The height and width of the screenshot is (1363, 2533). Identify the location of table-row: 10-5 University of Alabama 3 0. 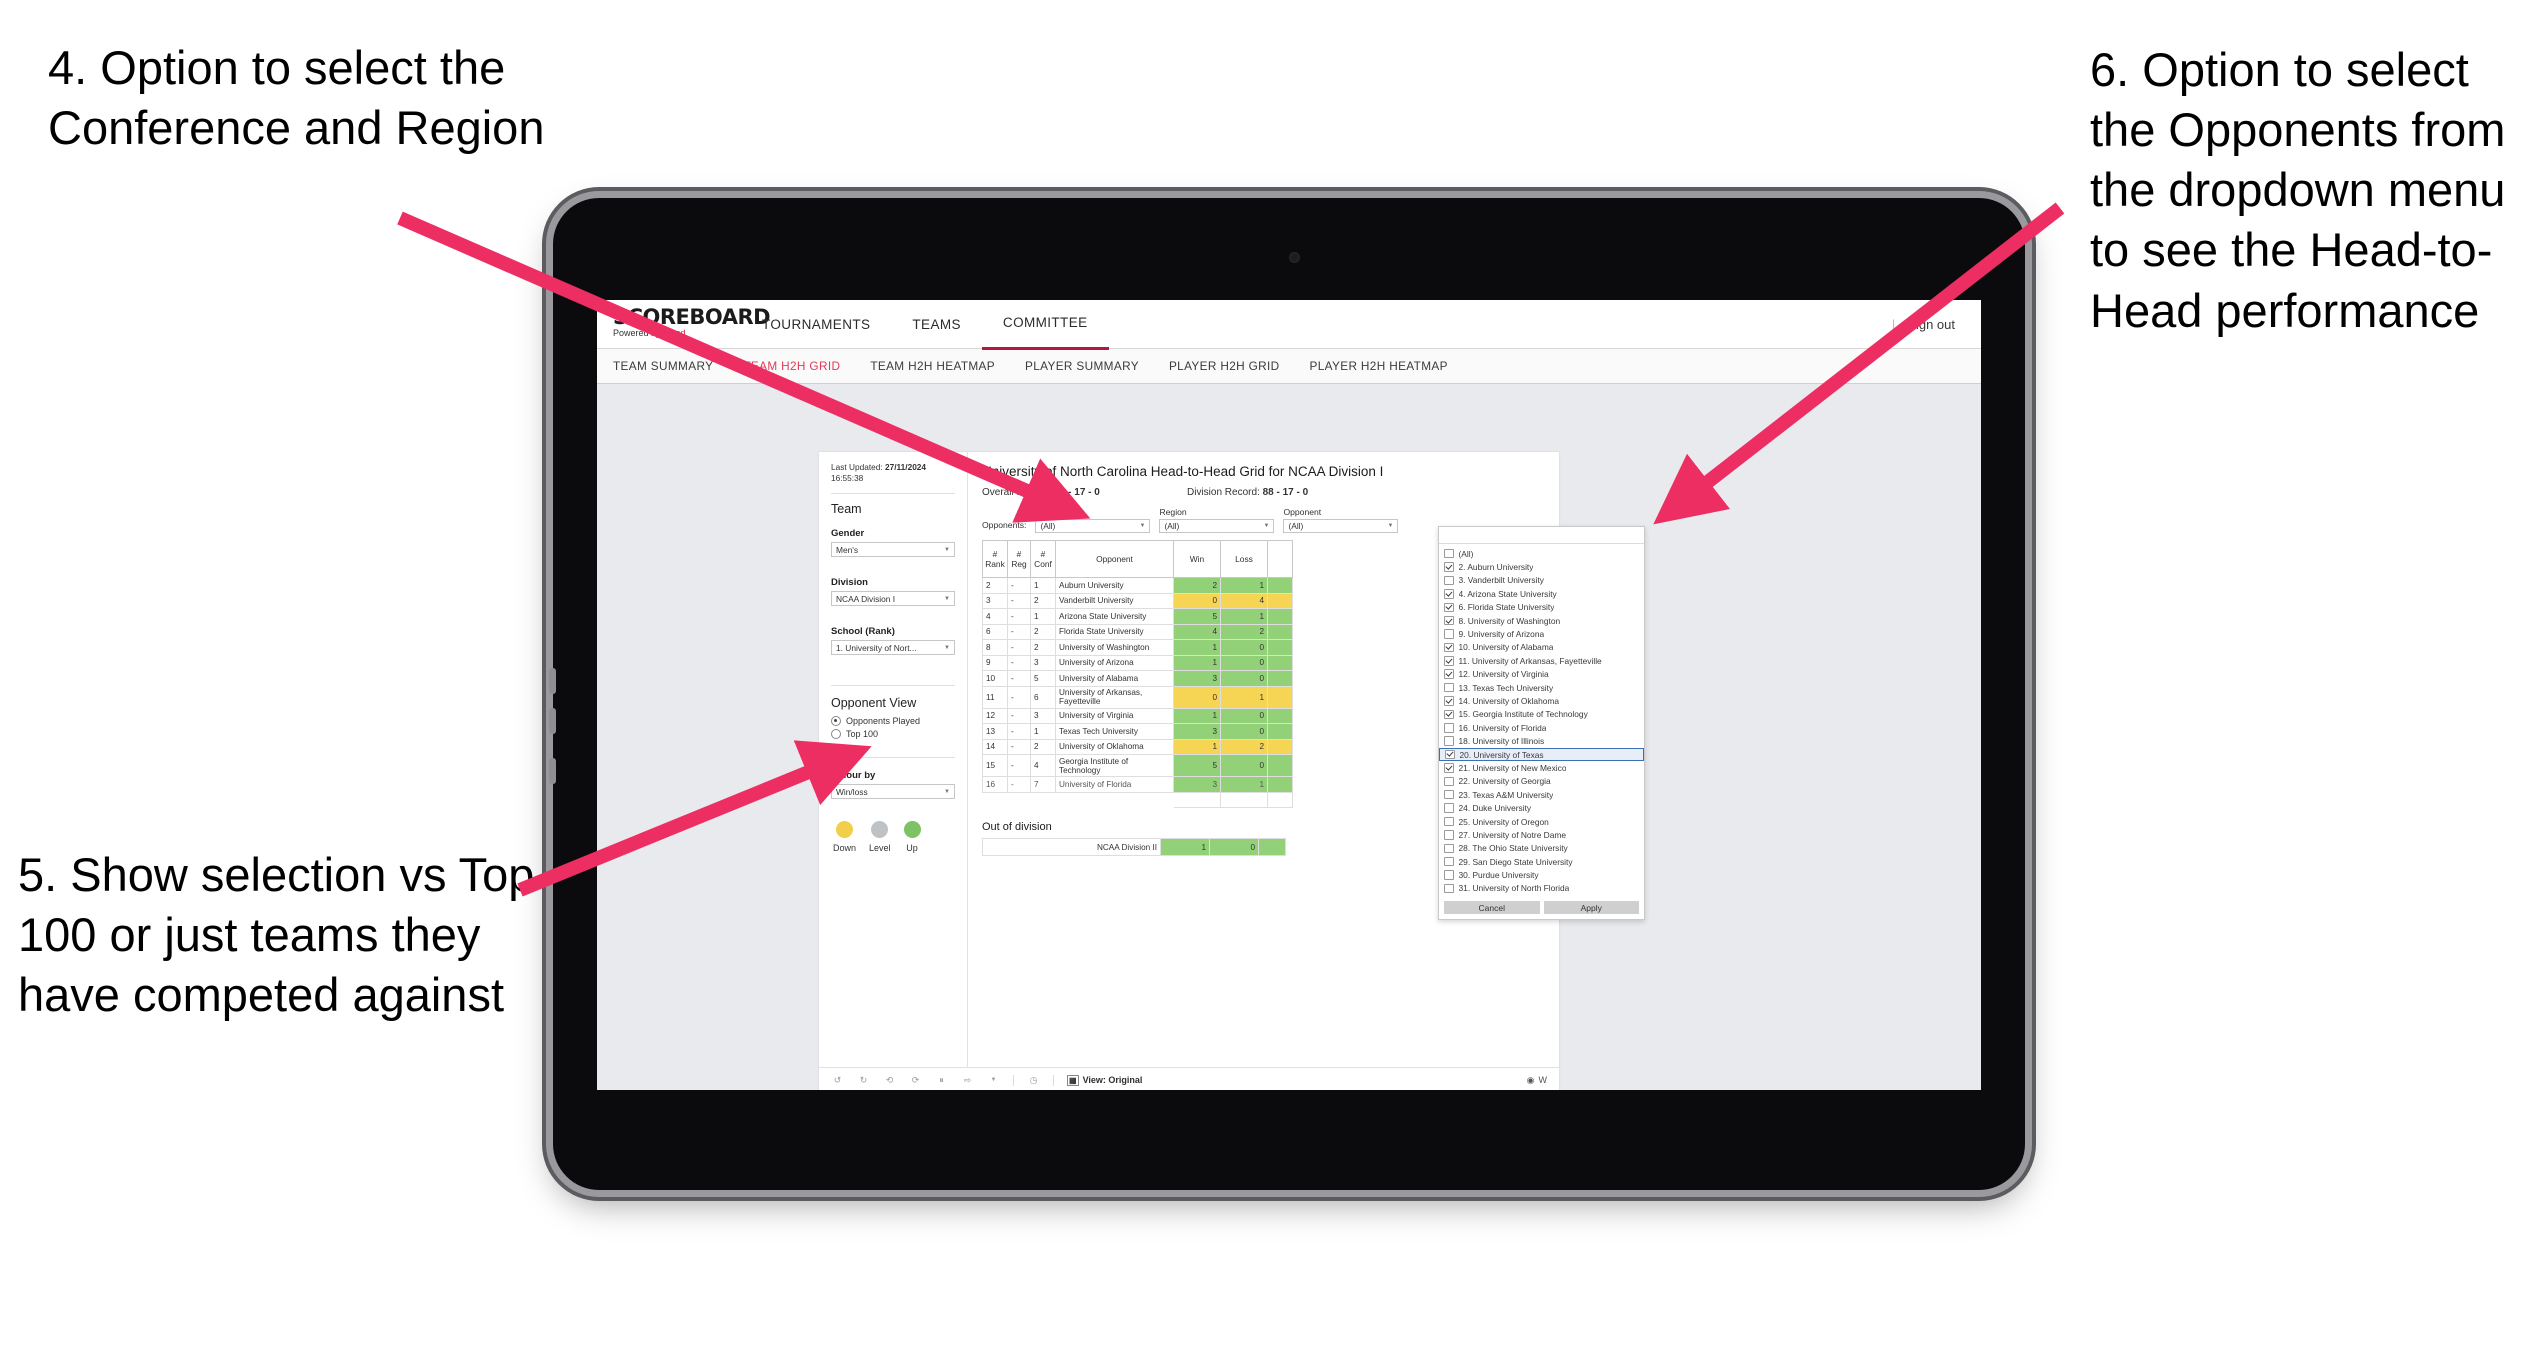
(1137, 678).